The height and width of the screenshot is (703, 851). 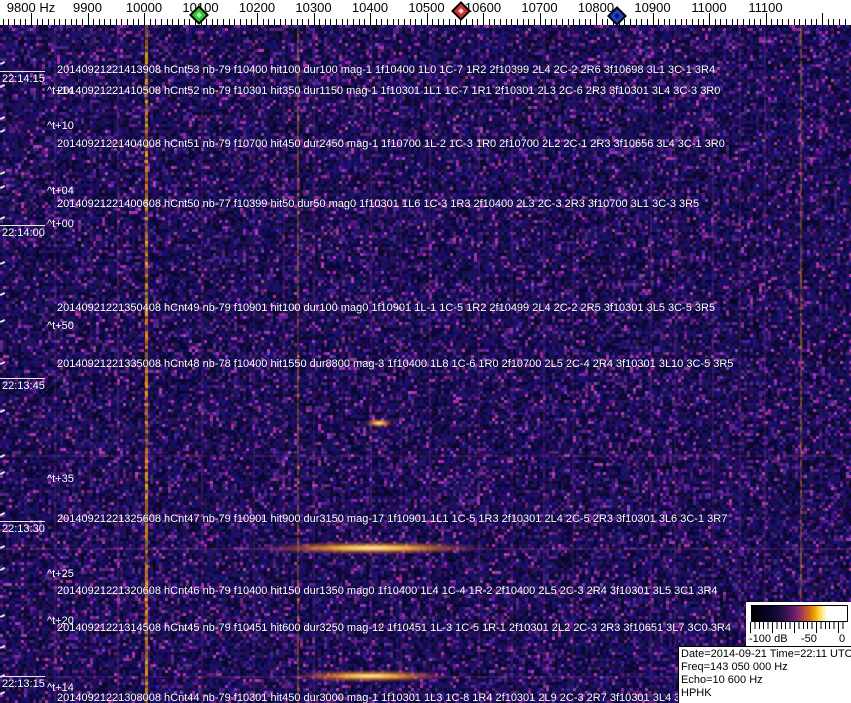 What do you see at coordinates (60, 224) in the screenshot?
I see `time-offset-marker: ^t+00` at bounding box center [60, 224].